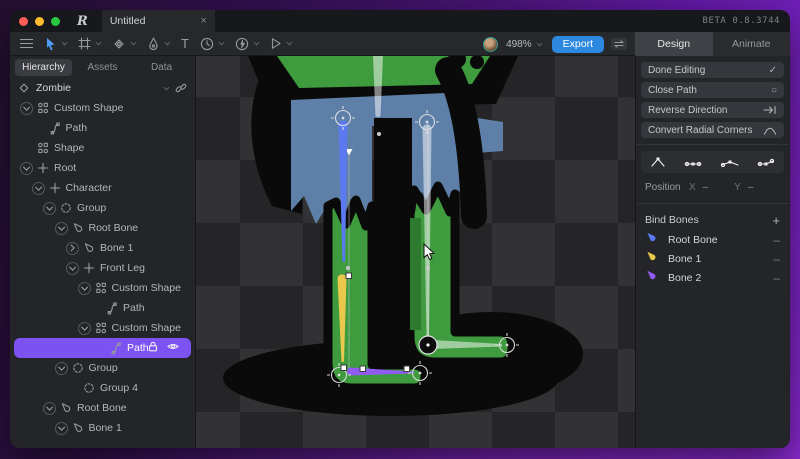 This screenshot has width=800, height=459. What do you see at coordinates (773, 90) in the screenshot?
I see `circle-icon: ○` at bounding box center [773, 90].